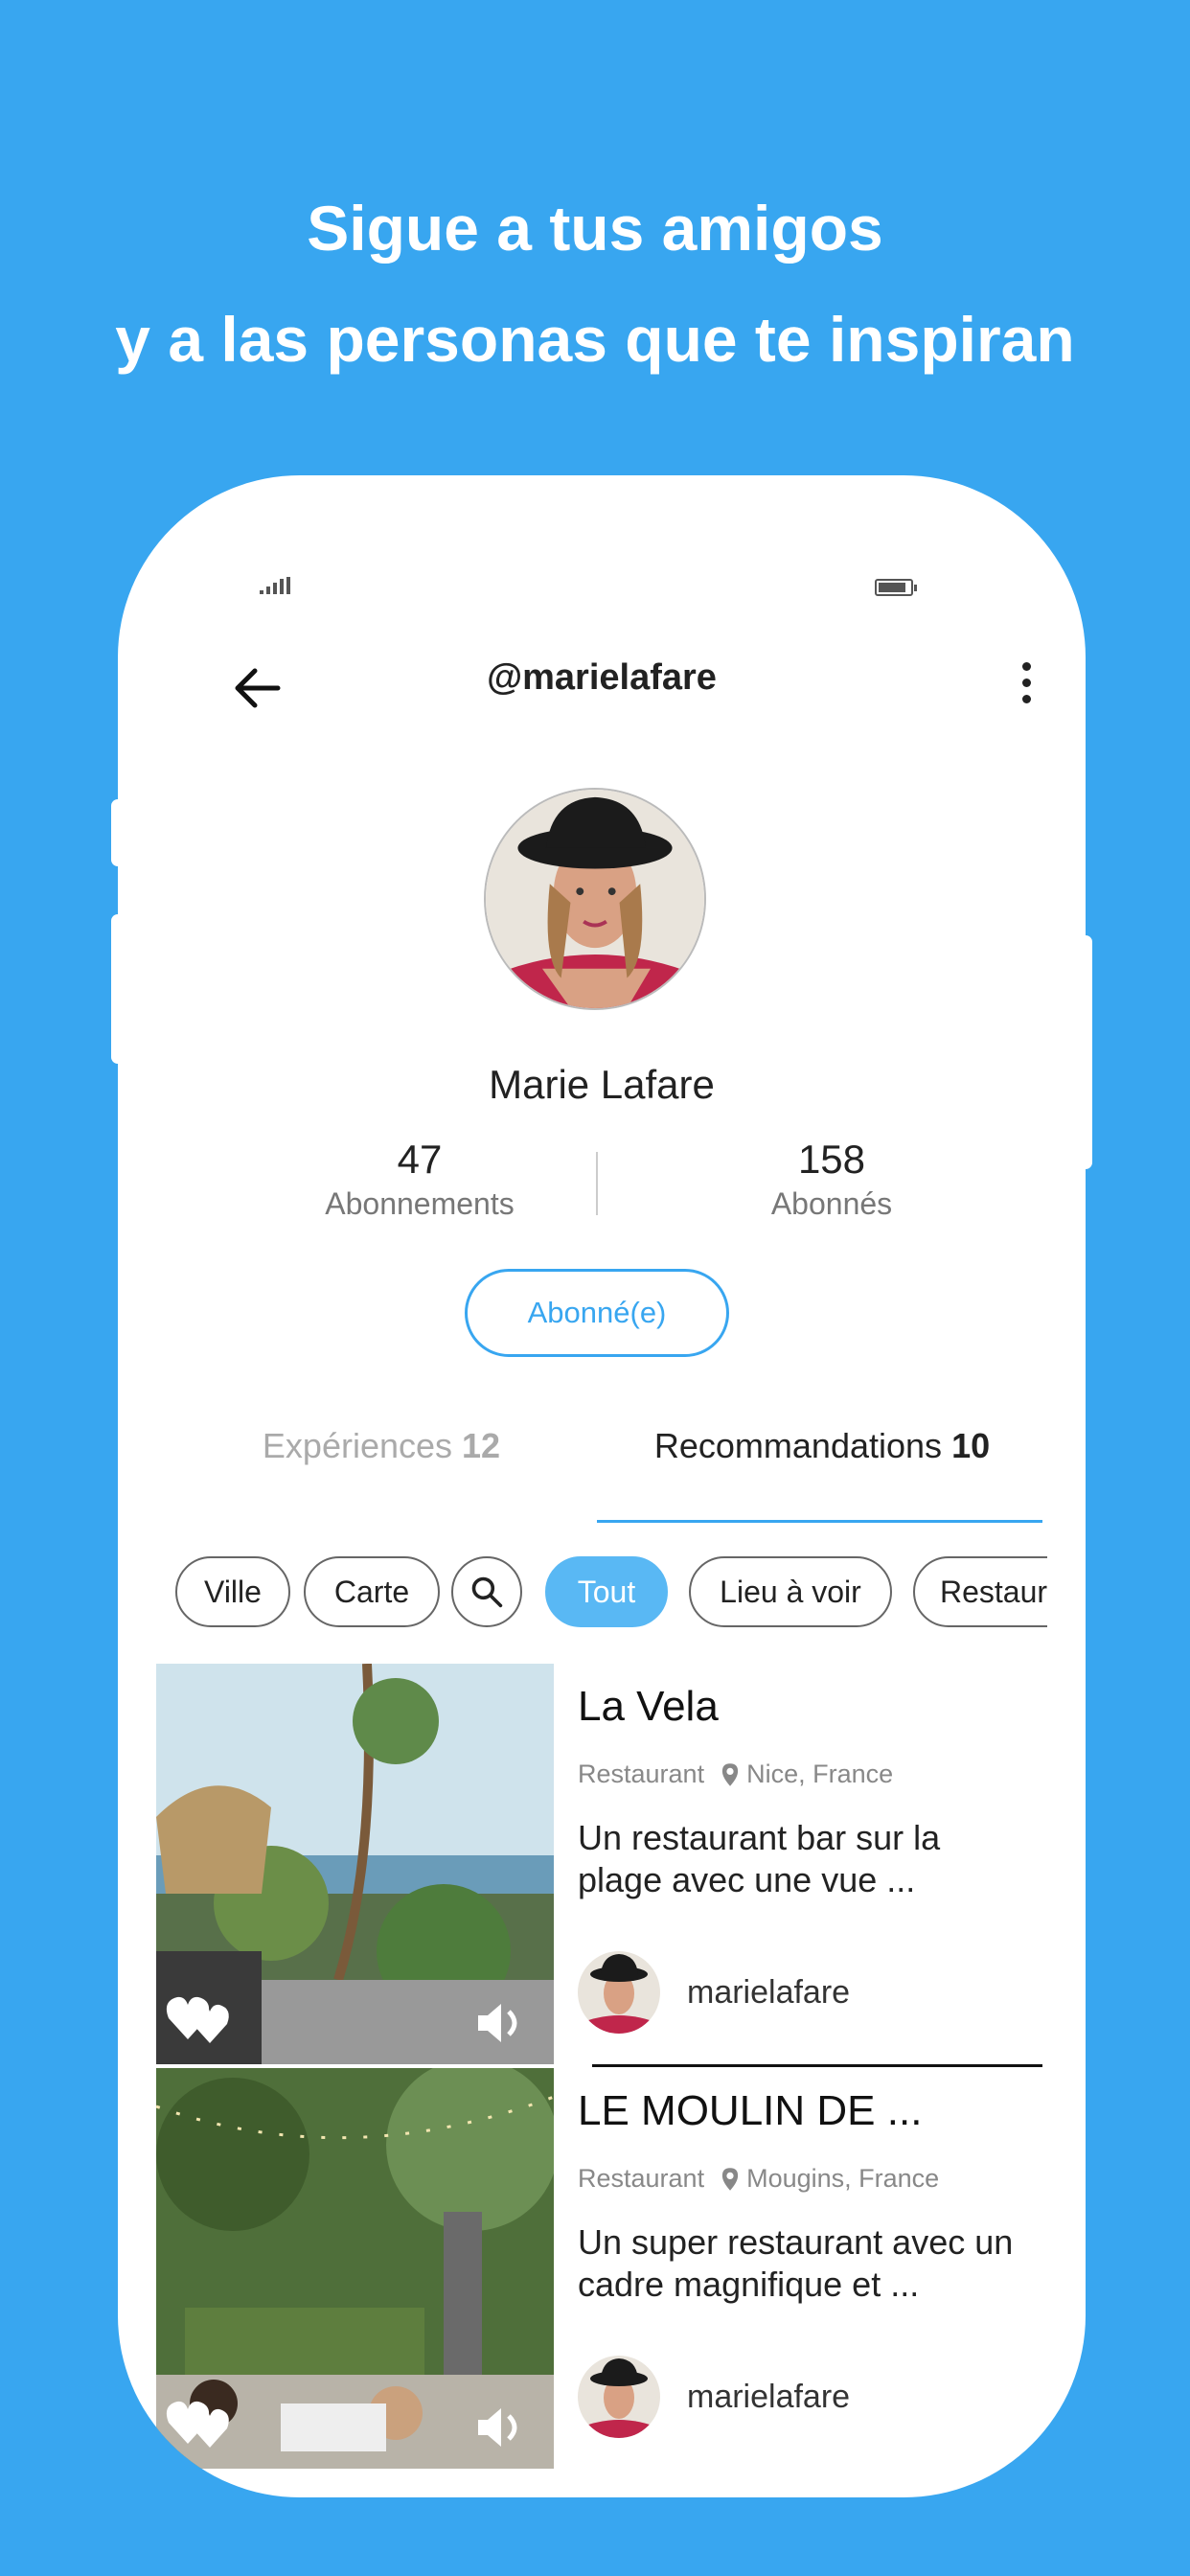 The width and height of the screenshot is (1190, 2576). What do you see at coordinates (597, 1183) in the screenshot?
I see `stat-divider` at bounding box center [597, 1183].